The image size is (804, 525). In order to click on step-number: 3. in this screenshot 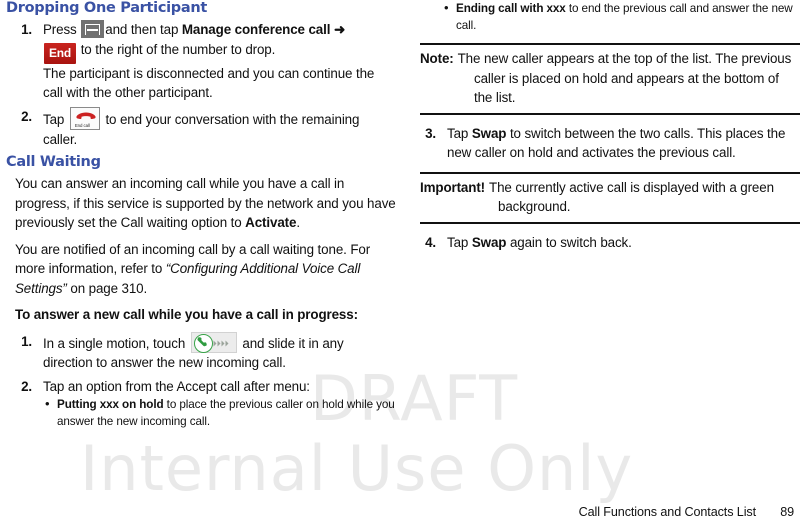, I will do `click(430, 133)`.